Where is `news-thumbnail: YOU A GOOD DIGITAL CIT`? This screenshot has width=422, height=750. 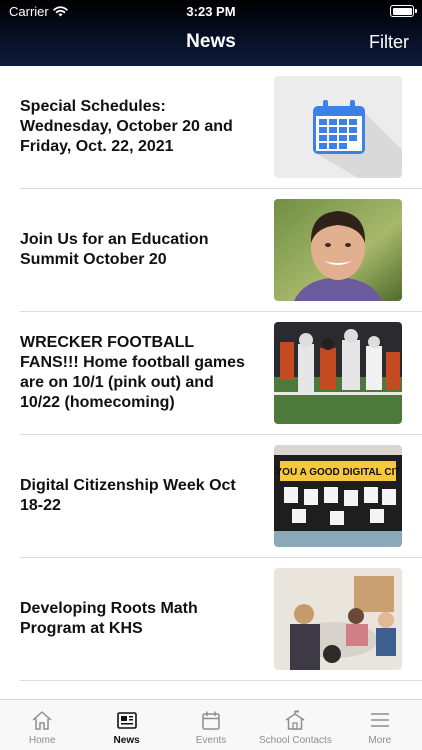
news-thumbnail: YOU A GOOD DIGITAL CIT is located at coordinates (338, 496).